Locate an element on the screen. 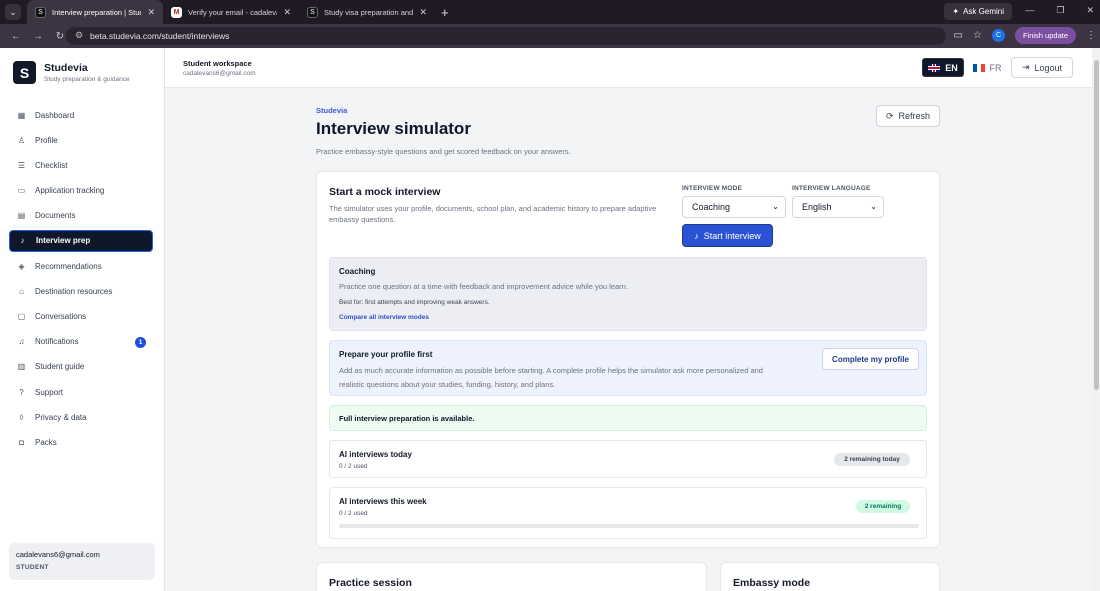  interview-mode-select: Coaching ⌄ is located at coordinates (734, 207).